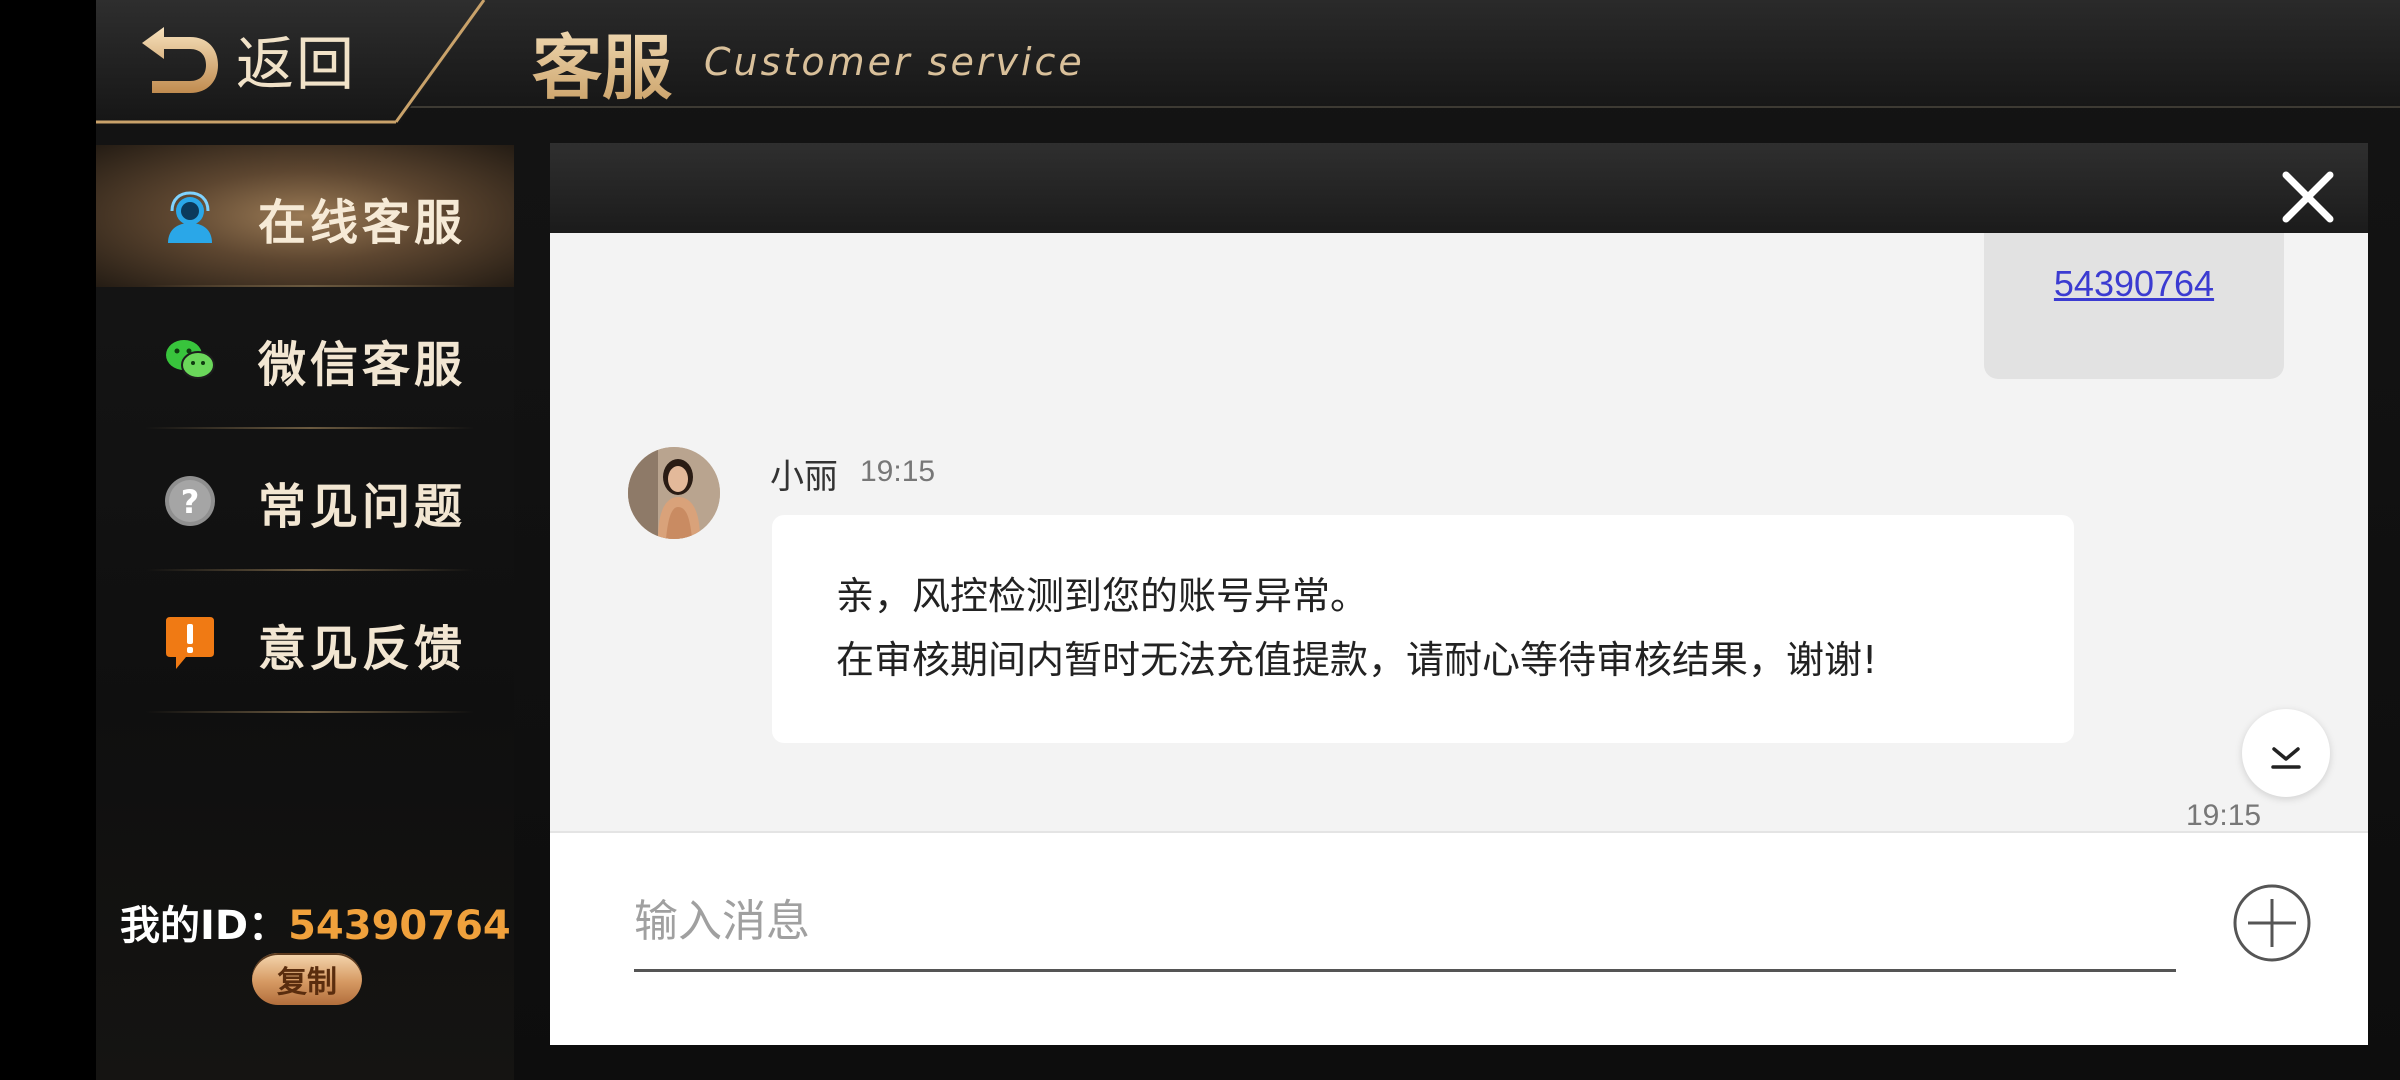 The width and height of the screenshot is (2400, 1080). I want to click on chevron-down-icon, so click(2286, 758).